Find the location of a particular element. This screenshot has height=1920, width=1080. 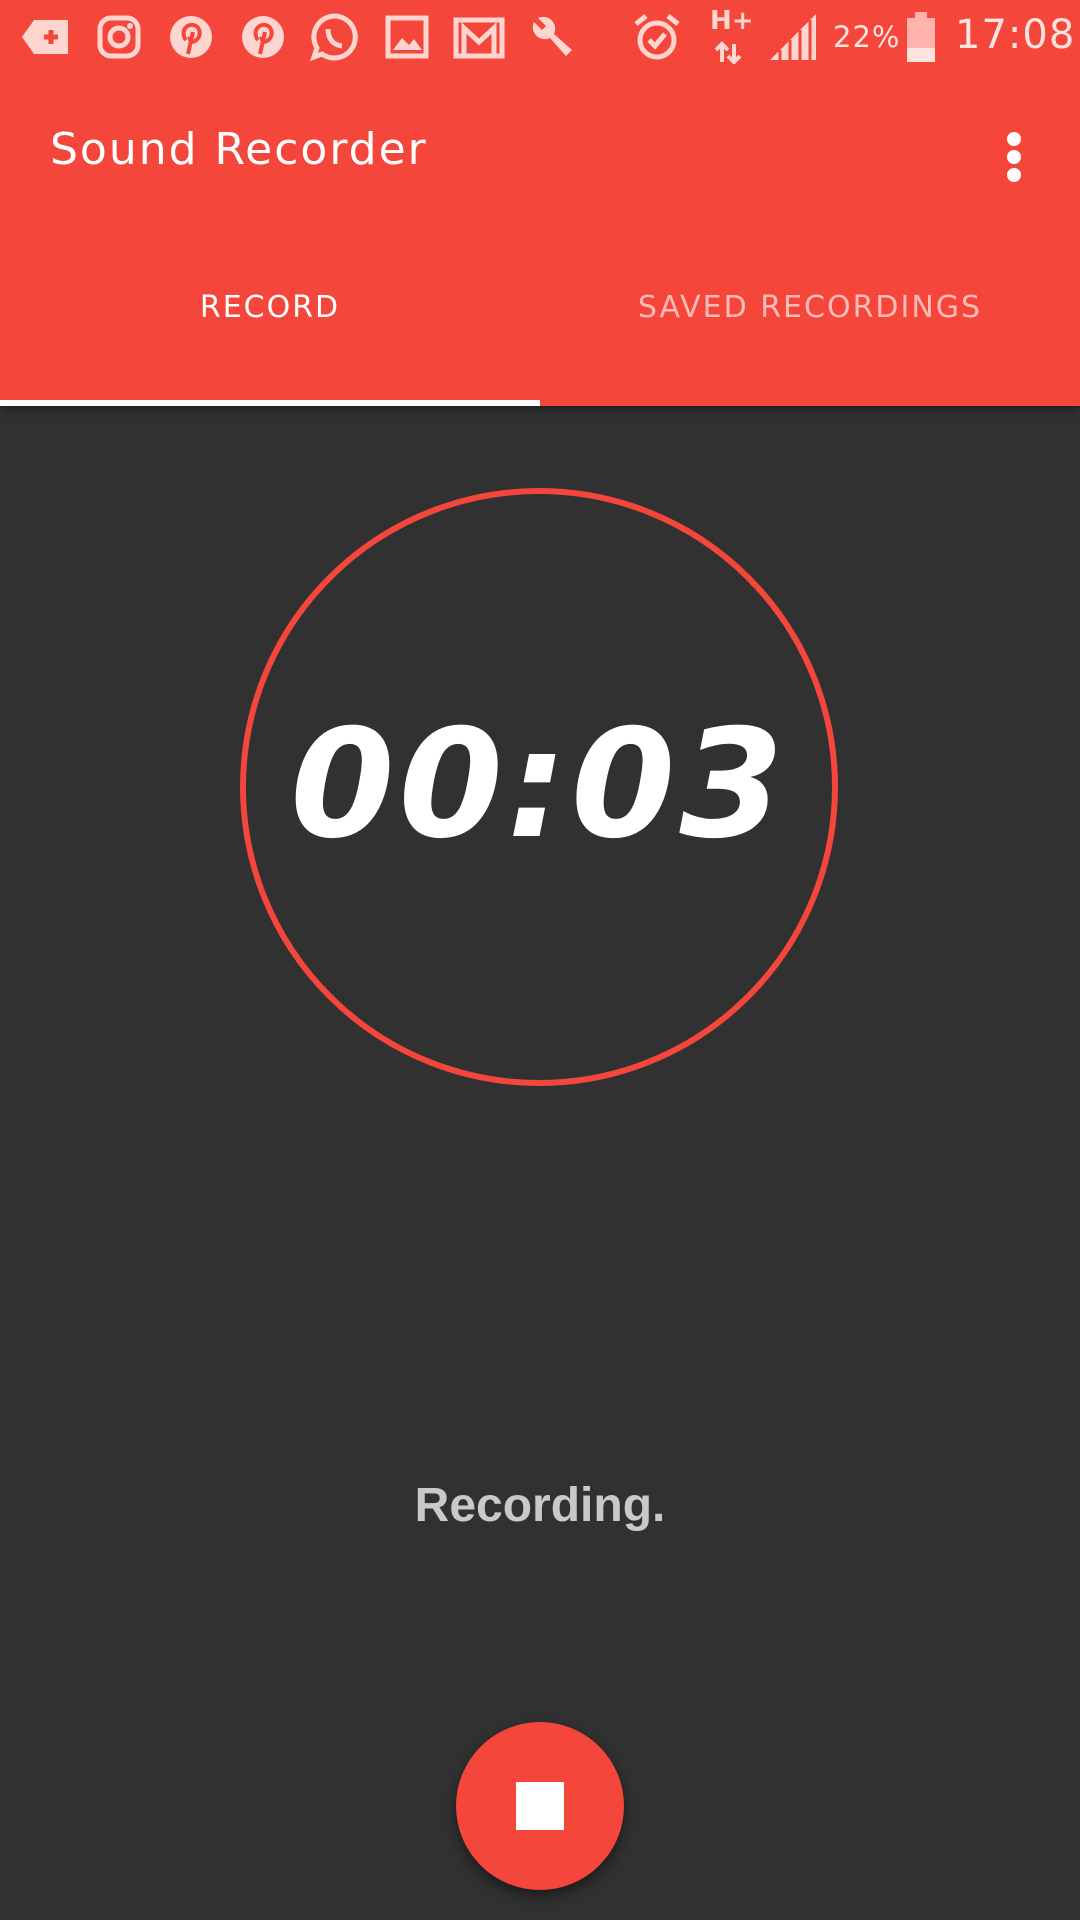

tab-saved-recordings: SAVED RECORDINGS is located at coordinates (810, 320).